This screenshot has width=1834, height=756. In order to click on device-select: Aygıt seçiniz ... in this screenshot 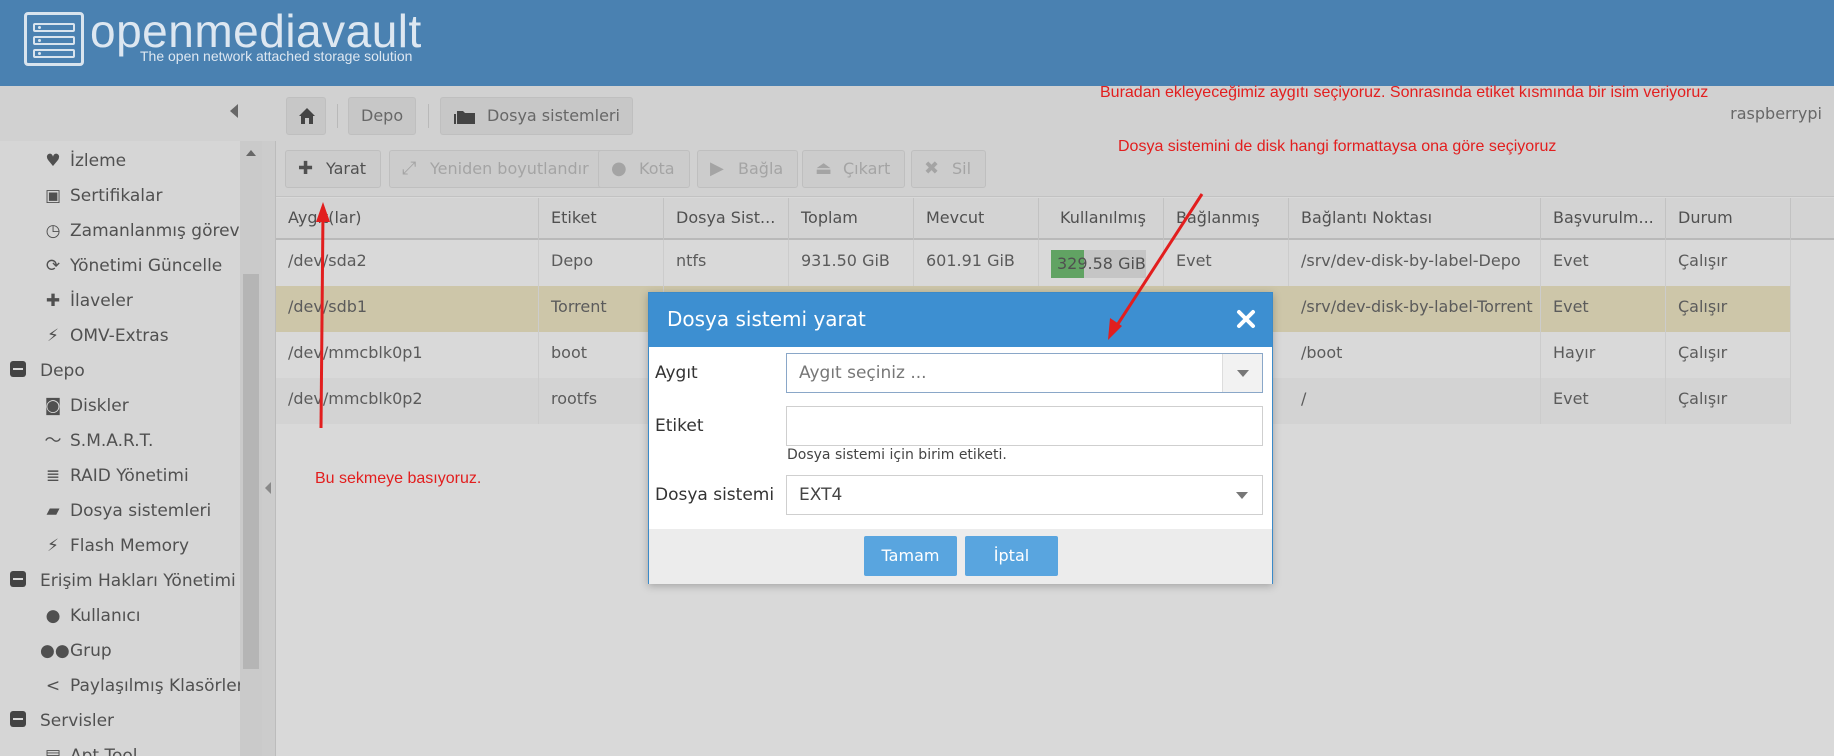, I will do `click(1024, 373)`.